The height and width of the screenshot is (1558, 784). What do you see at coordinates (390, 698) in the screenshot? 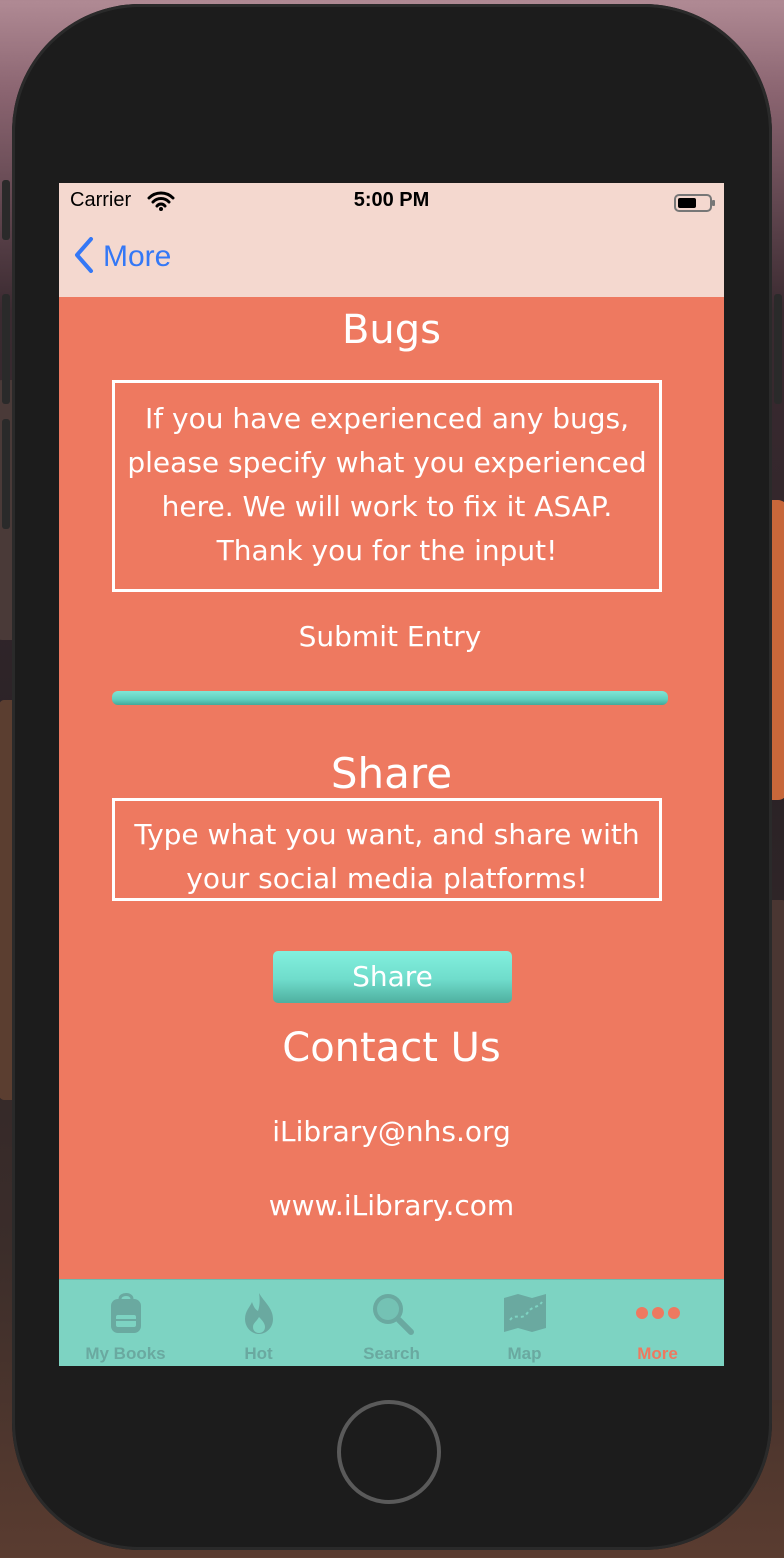
I see `section-divider` at bounding box center [390, 698].